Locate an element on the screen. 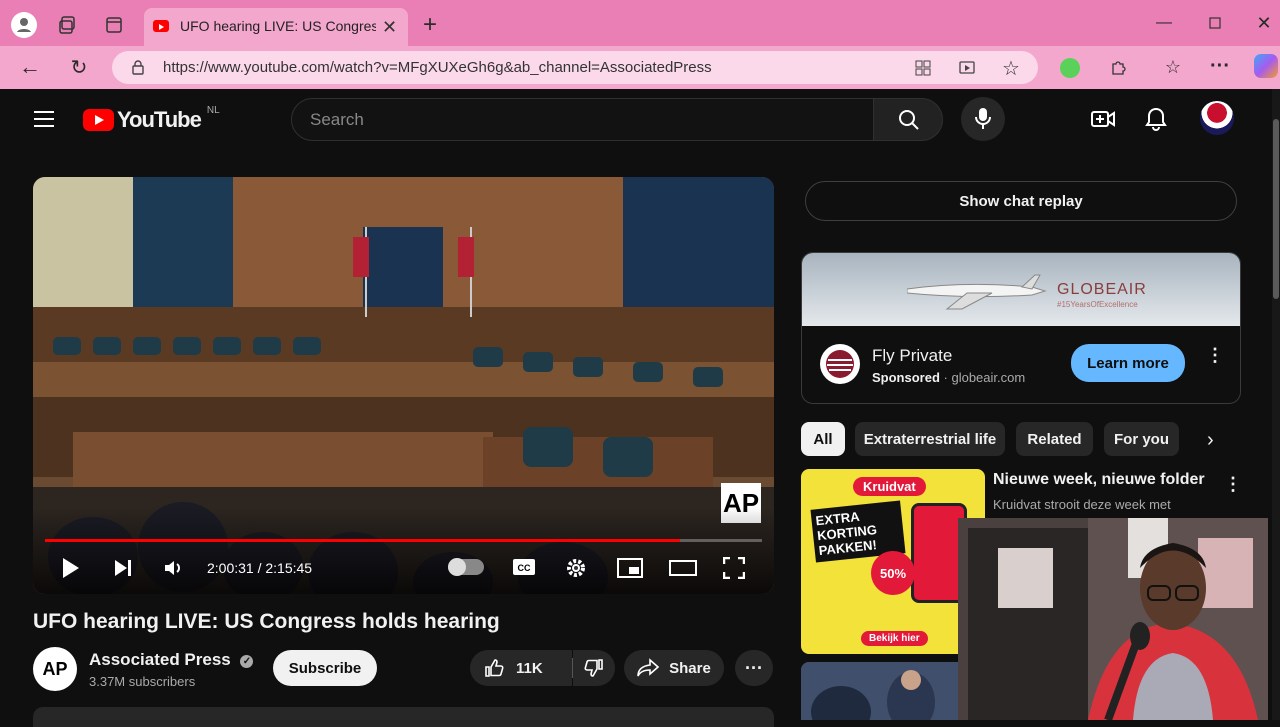 This screenshot has width=1280, height=727. ad-banner: GLOBEAIR #15YearsOfExcellence is located at coordinates (1021, 289).